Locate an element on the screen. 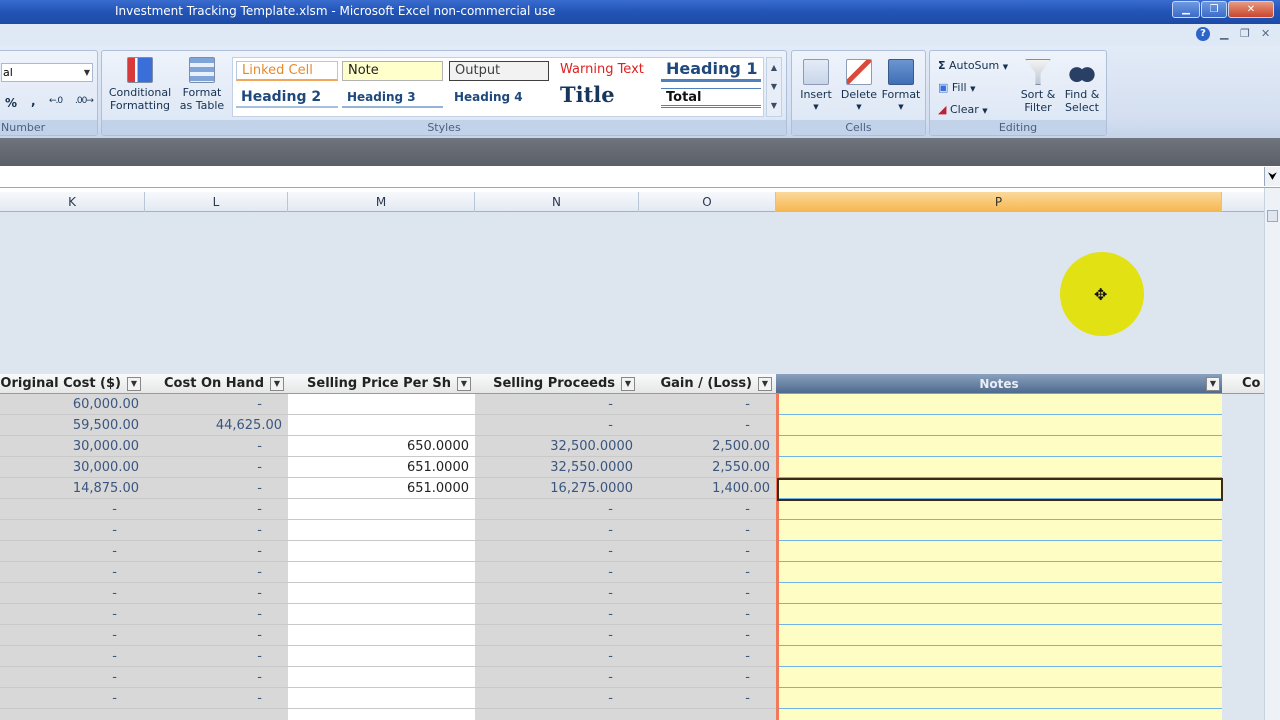  table-cell: 650.0000 is located at coordinates (438, 446).